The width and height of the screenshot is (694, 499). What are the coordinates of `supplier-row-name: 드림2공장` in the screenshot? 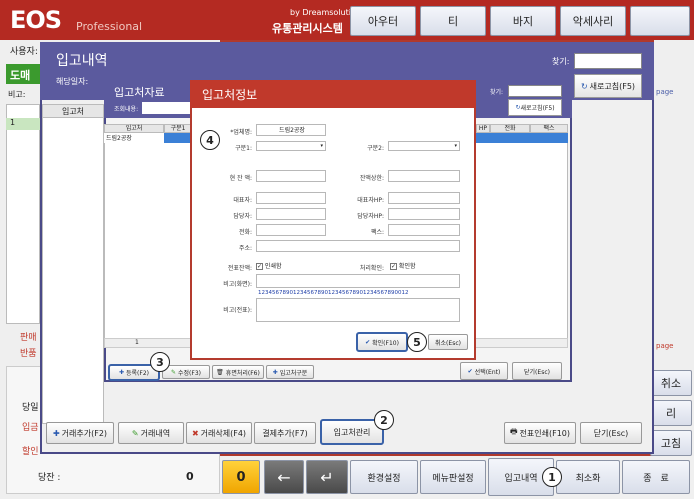 It's located at (134, 138).